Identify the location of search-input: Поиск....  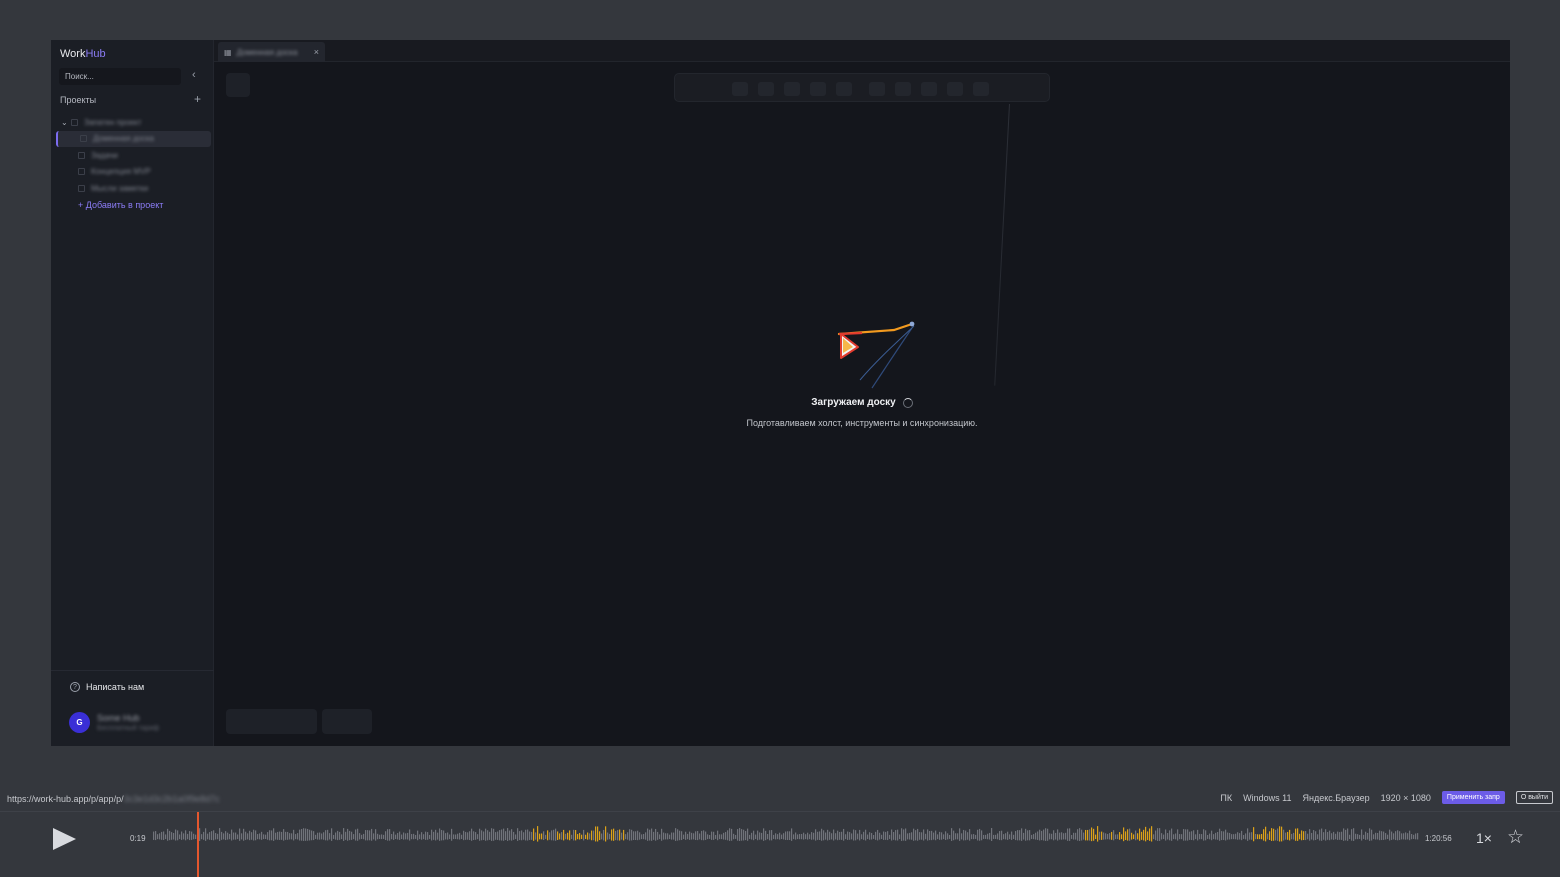
(120, 76).